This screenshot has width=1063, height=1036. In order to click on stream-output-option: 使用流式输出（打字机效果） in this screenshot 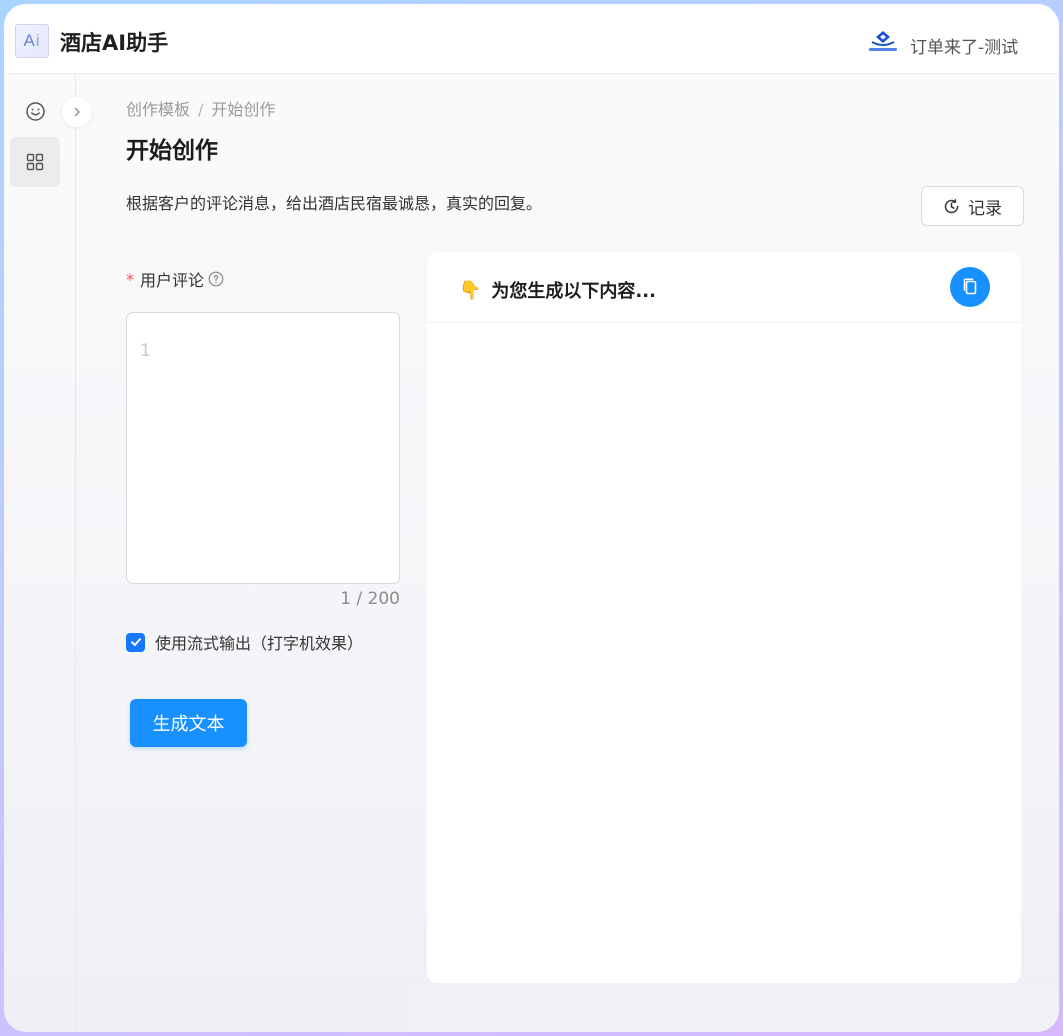, I will do `click(244, 642)`.